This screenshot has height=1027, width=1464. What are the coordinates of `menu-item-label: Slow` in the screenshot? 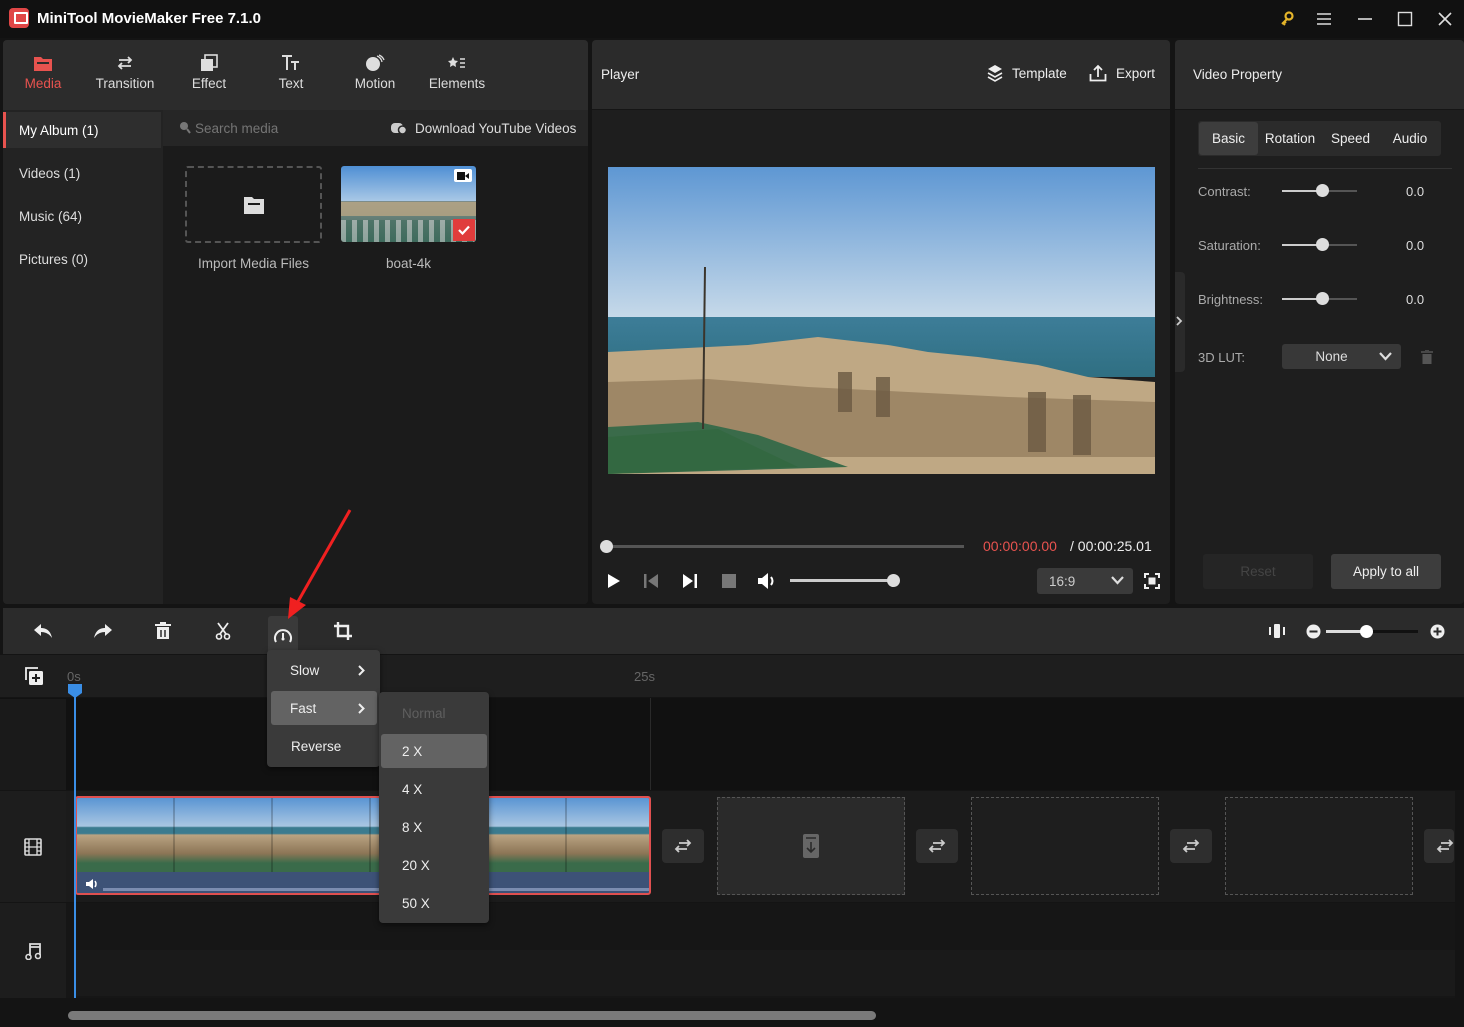 It's located at (305, 670).